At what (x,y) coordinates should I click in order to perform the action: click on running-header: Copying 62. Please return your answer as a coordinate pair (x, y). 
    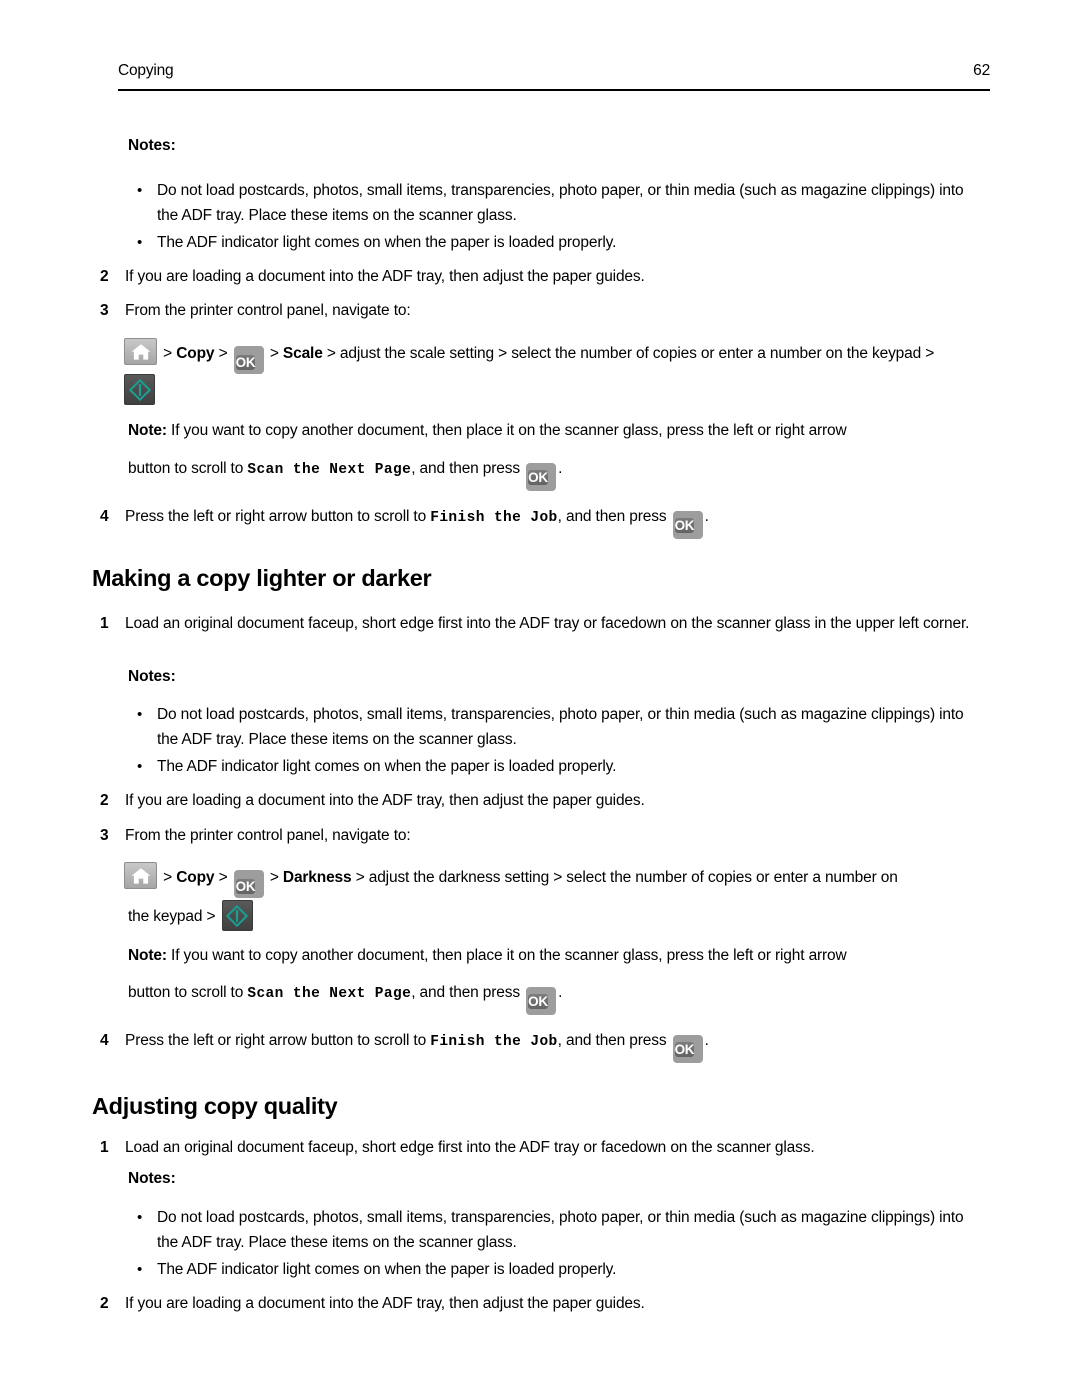
    Looking at the image, I should click on (554, 71).